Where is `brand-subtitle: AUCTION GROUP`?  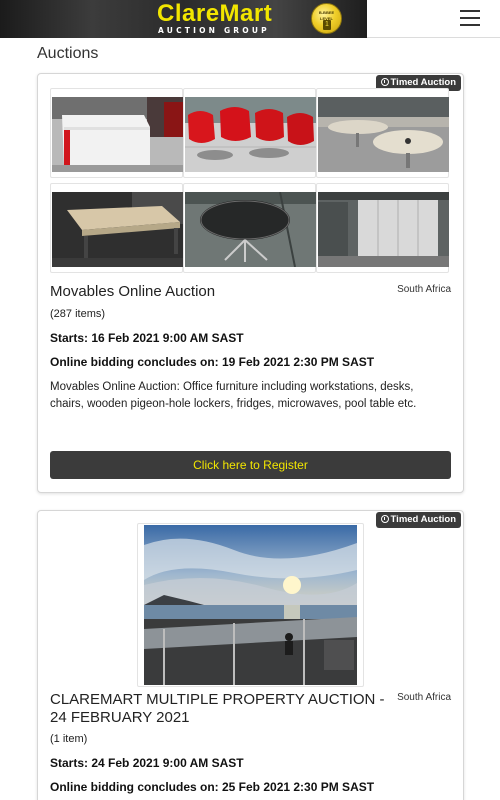
brand-subtitle: AUCTION GROUP is located at coordinates (214, 30).